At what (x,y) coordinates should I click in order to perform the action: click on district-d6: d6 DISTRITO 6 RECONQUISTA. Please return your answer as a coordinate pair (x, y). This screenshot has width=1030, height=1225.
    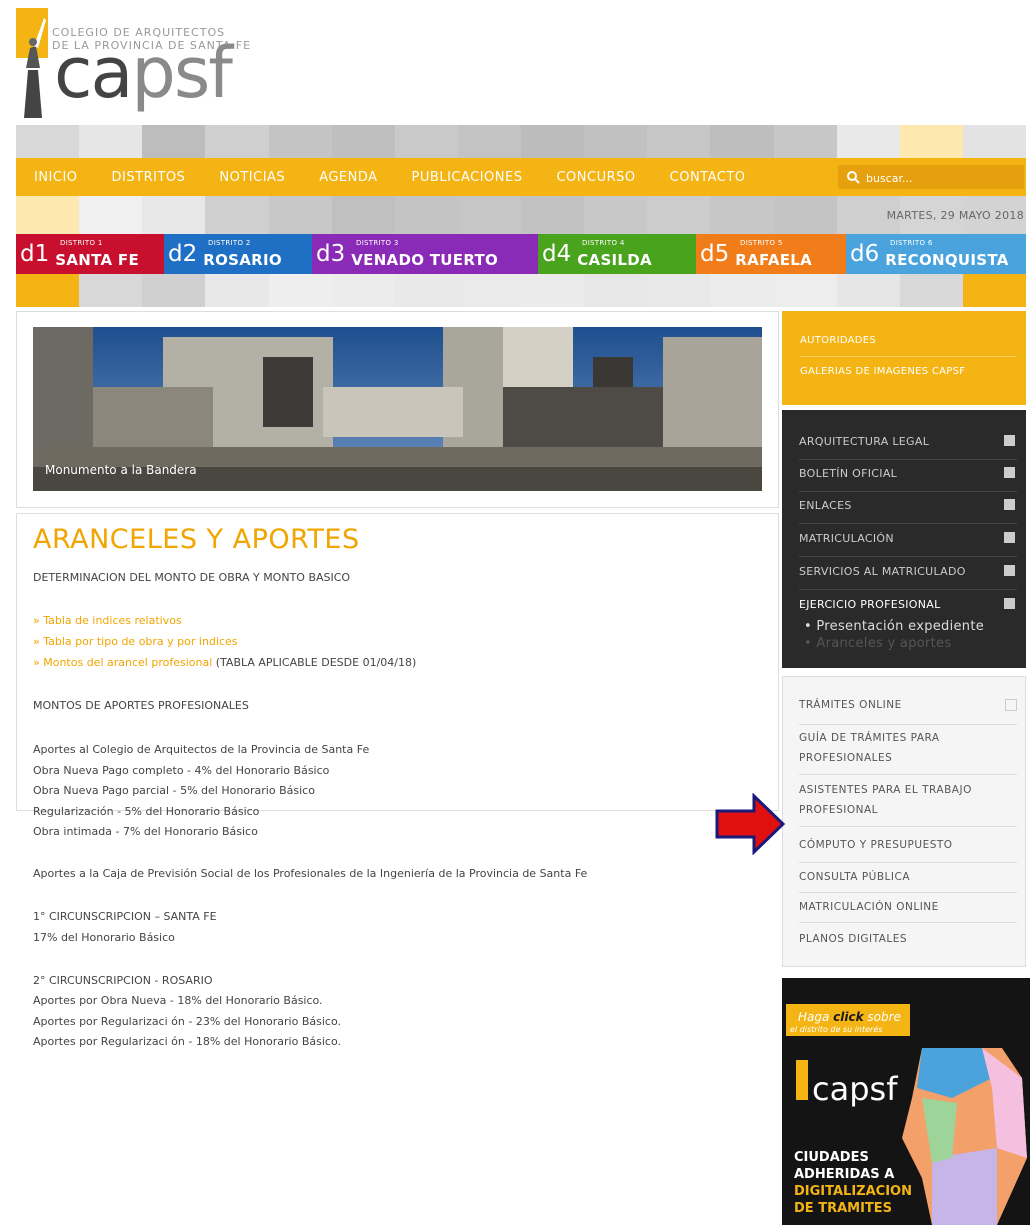
    Looking at the image, I should click on (936, 254).